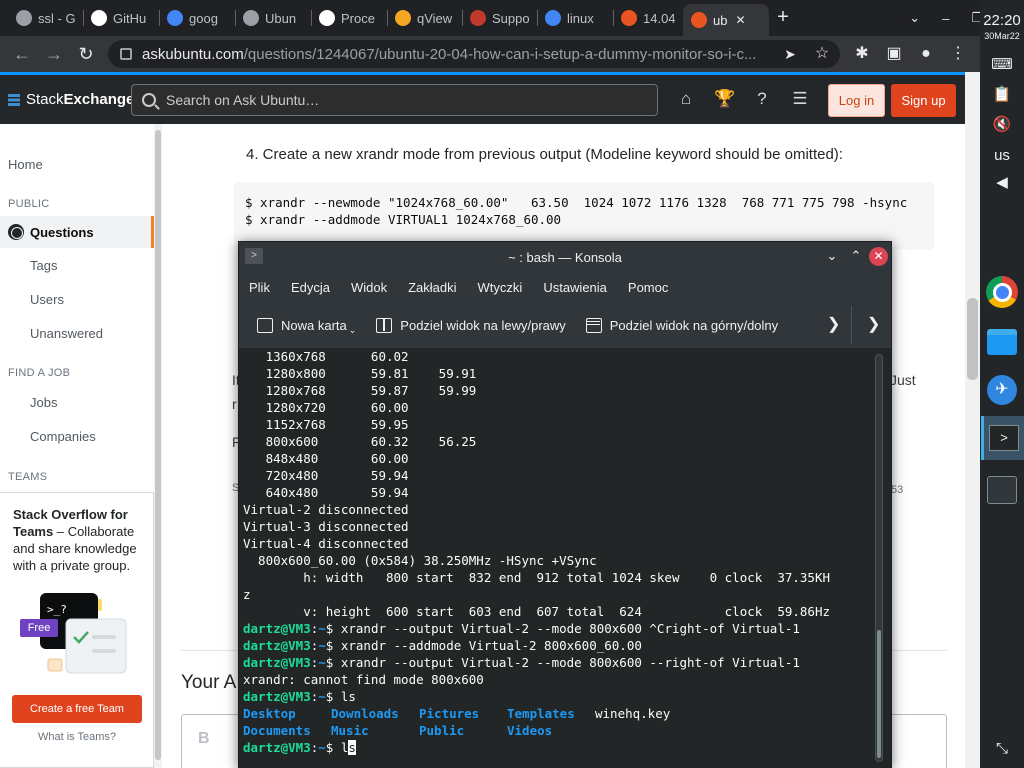 Image resolution: width=1024 pixels, height=768 pixels. I want to click on browser-tab: ub ✕, so click(726, 20).